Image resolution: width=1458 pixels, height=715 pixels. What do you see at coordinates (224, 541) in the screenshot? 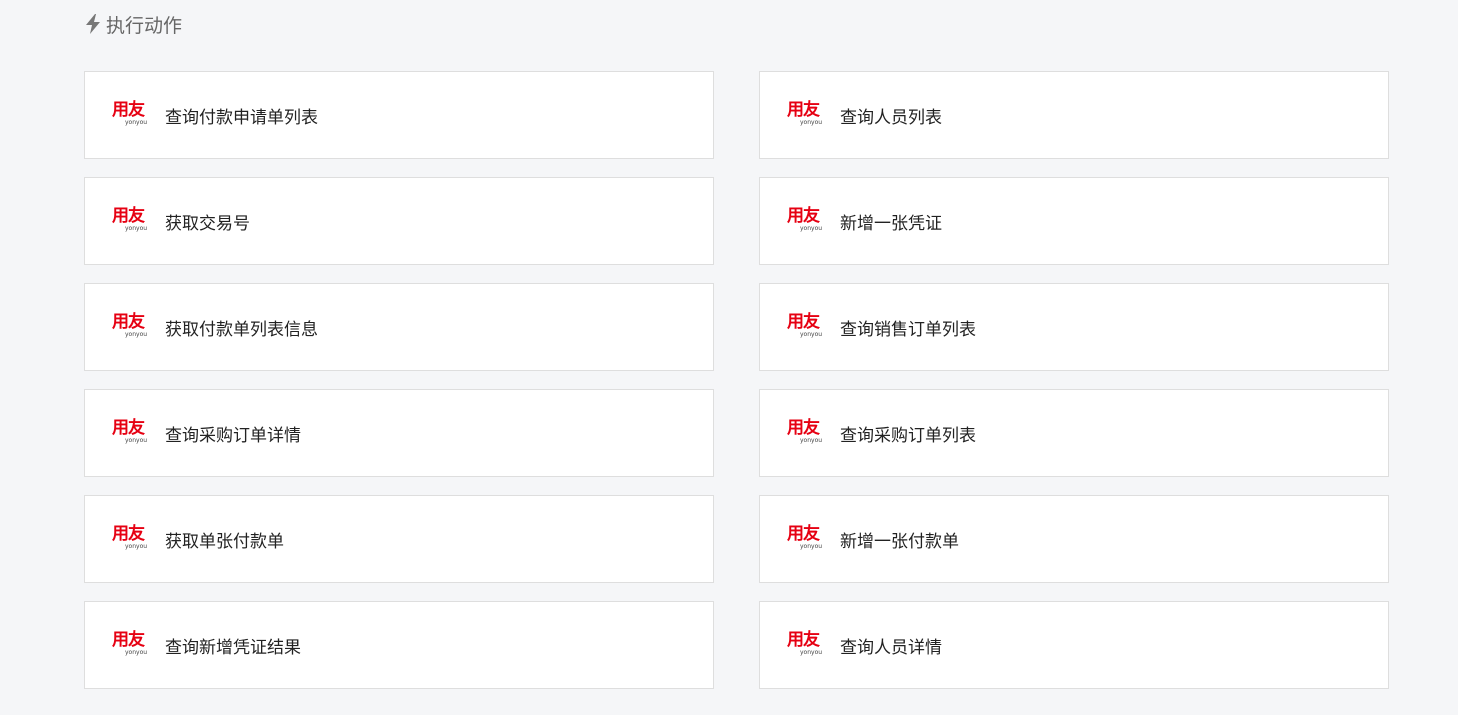
I see `action-label: 获取单张付款单` at bounding box center [224, 541].